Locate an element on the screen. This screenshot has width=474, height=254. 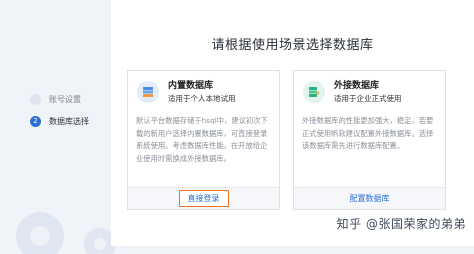
card-header: 内置数据库 适用于个人本地试用 is located at coordinates (186, 92).